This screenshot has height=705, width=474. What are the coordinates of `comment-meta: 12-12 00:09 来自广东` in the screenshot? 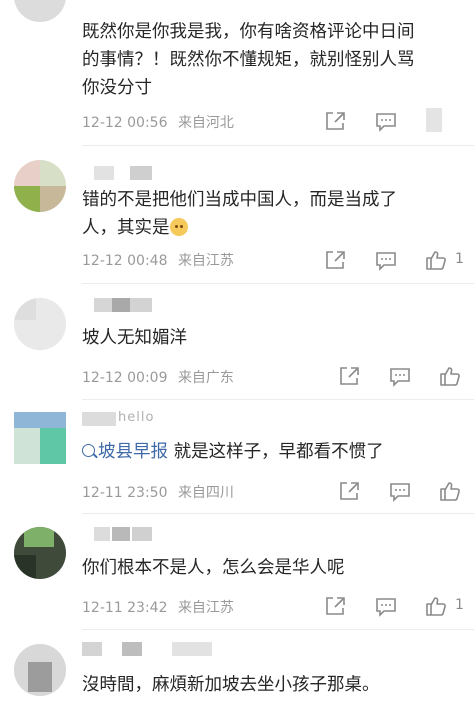 It's located at (158, 377).